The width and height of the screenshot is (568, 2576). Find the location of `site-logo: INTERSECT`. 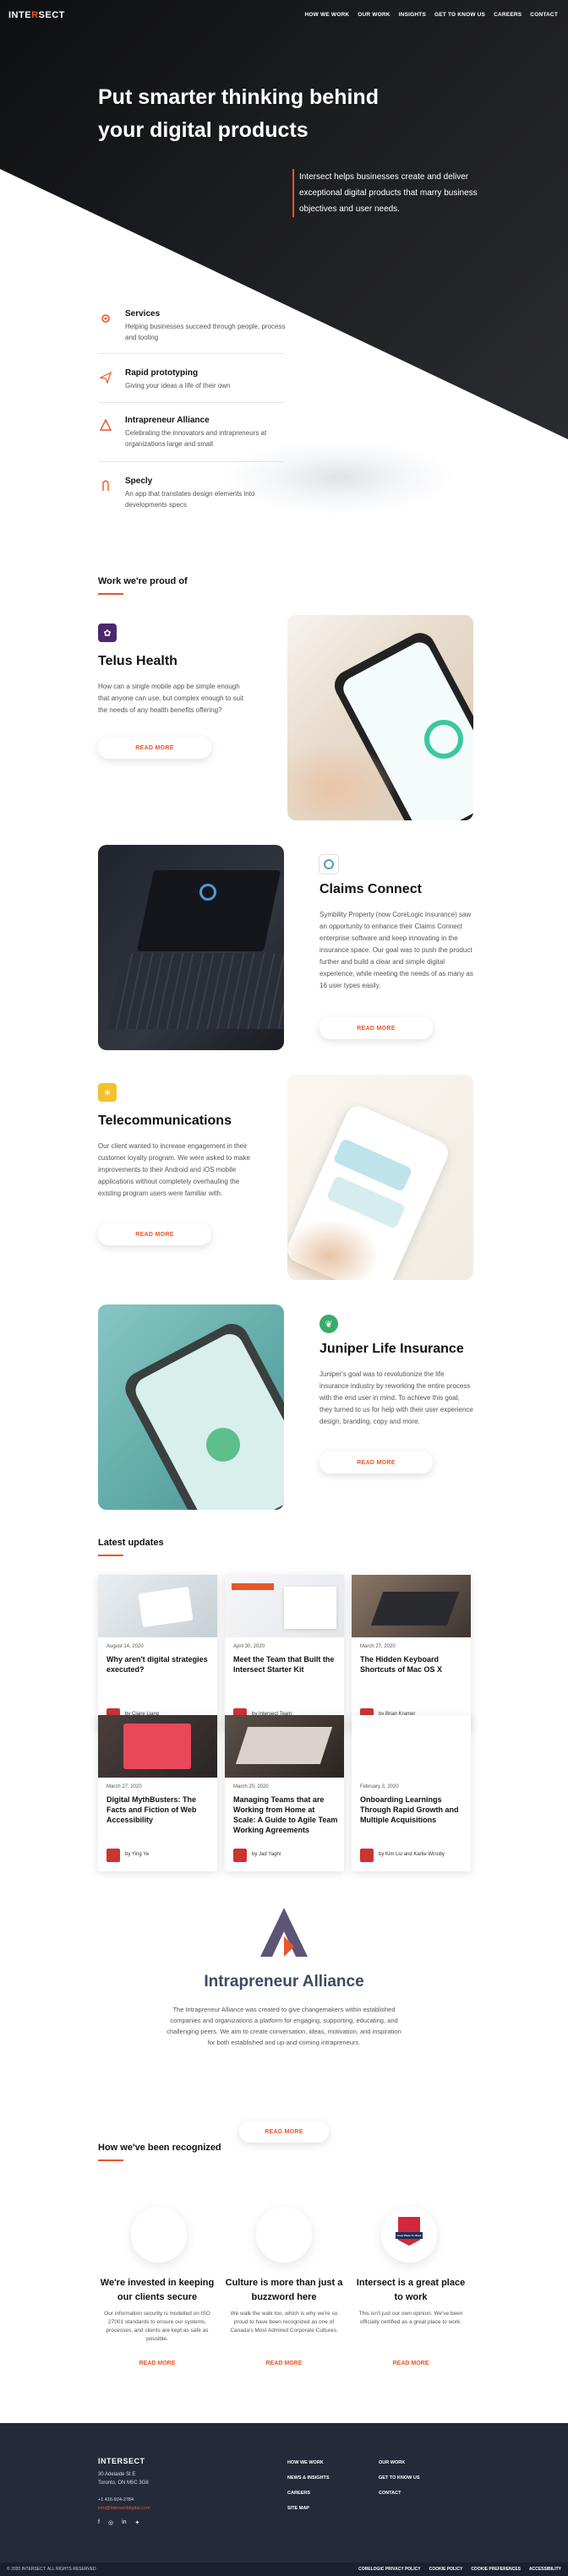

site-logo: INTERSECT is located at coordinates (36, 15).